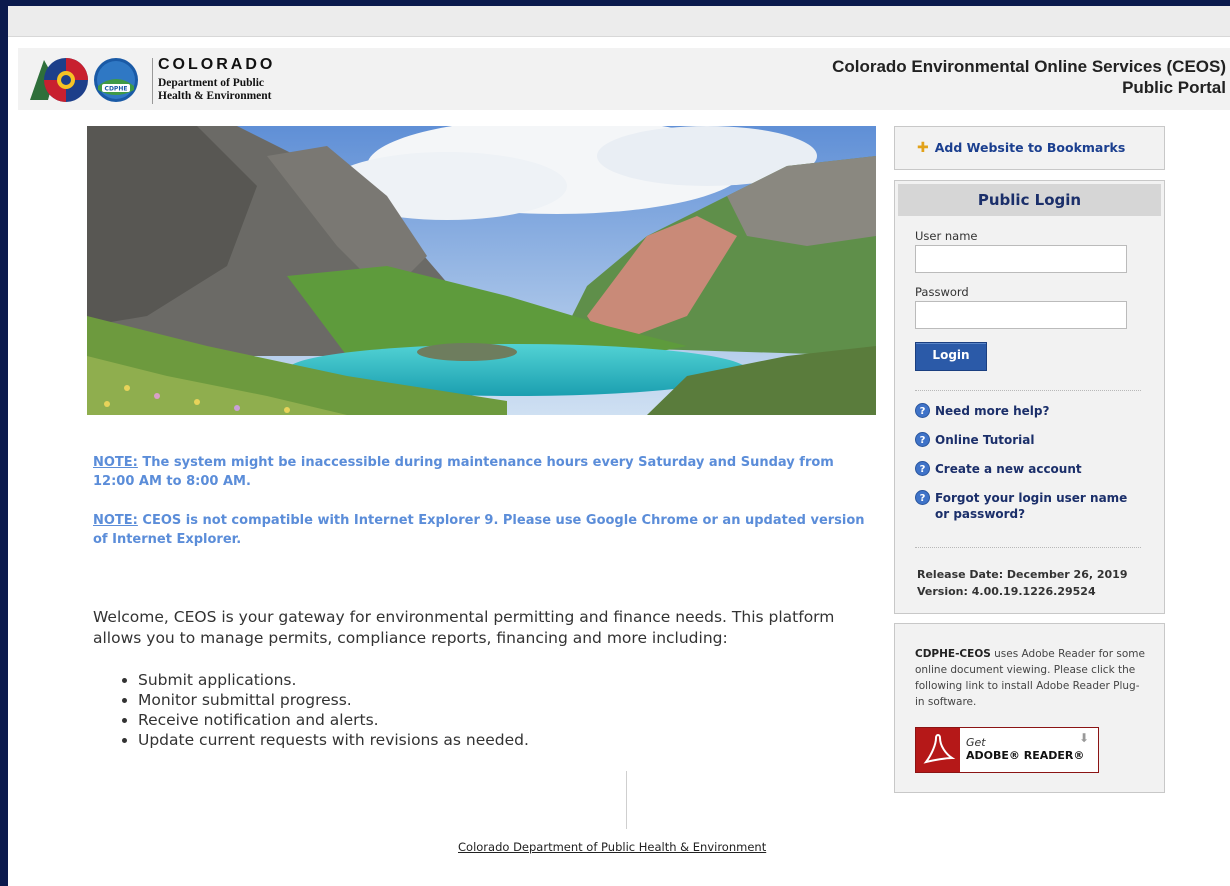  I want to click on vertical-divider, so click(626, 800).